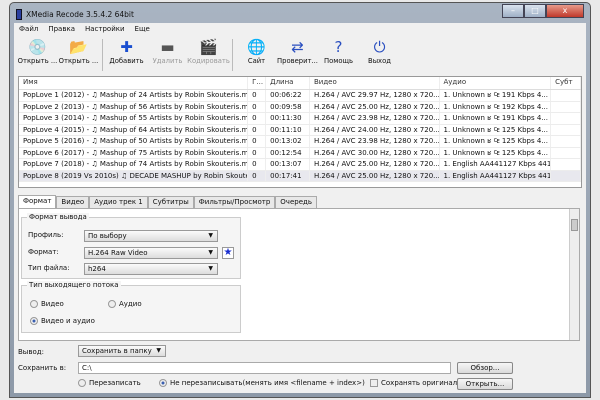 The image size is (600, 400). Describe the element at coordinates (375, 83) in the screenshot. I see `col-video: Видео` at that location.